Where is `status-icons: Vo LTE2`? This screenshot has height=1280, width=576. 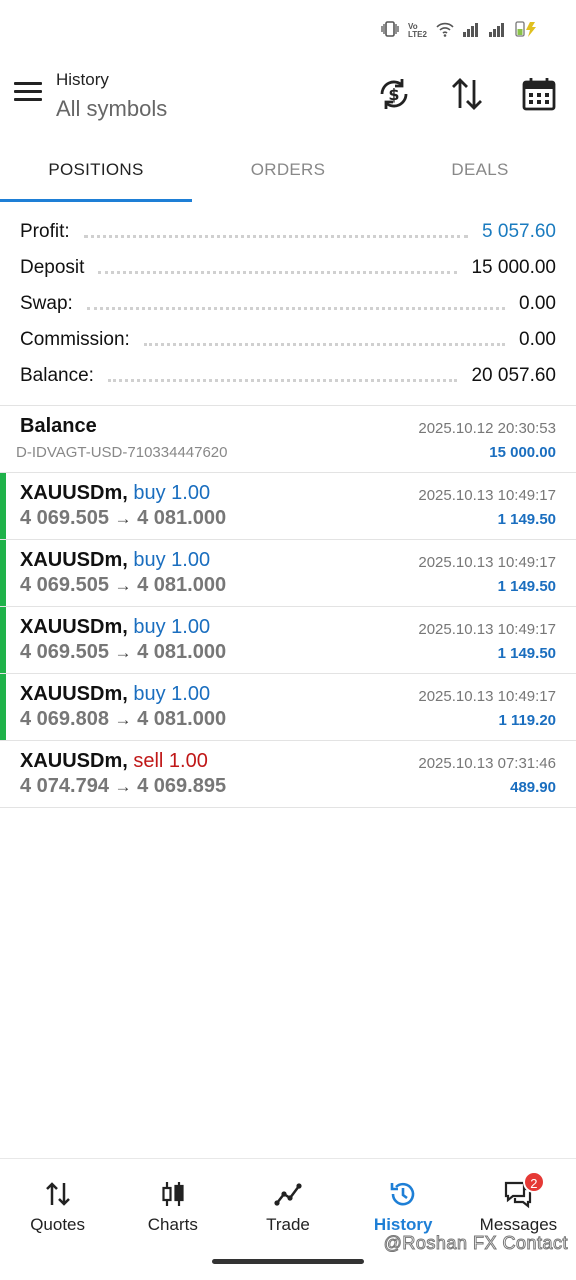 status-icons: Vo LTE2 is located at coordinates (460, 30).